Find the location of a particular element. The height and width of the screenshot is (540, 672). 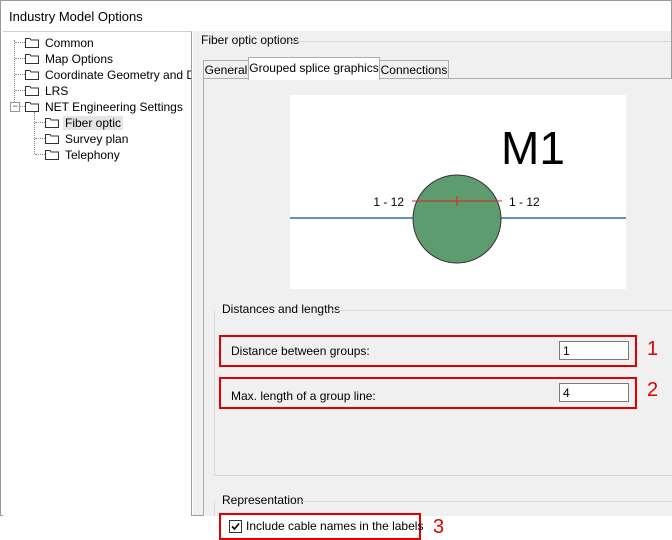

tree-item-label: Fiber optic is located at coordinates (93, 123).